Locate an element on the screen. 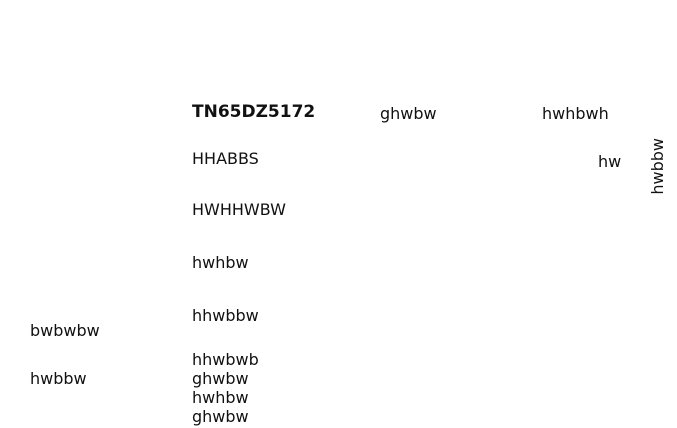  left-item-1: bwbwbw is located at coordinates (65, 330).